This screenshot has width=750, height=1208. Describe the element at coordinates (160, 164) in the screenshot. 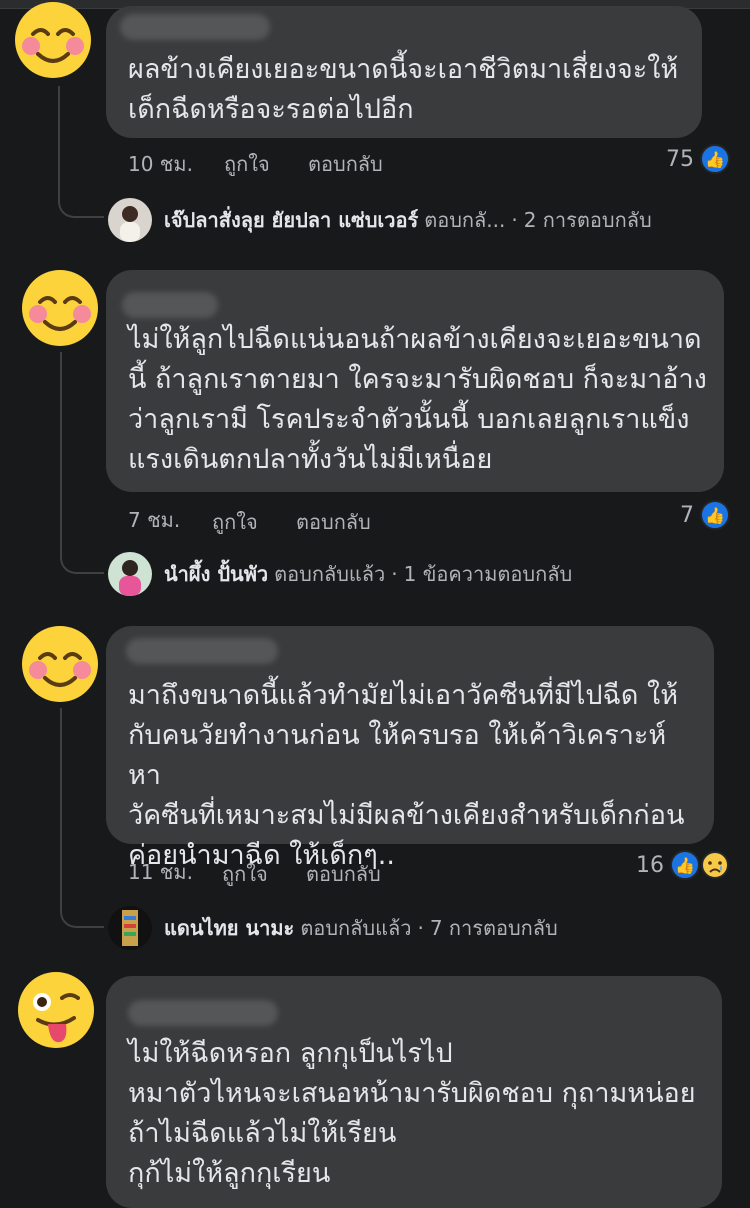

I see `comment-time: 10 ชม.` at that location.